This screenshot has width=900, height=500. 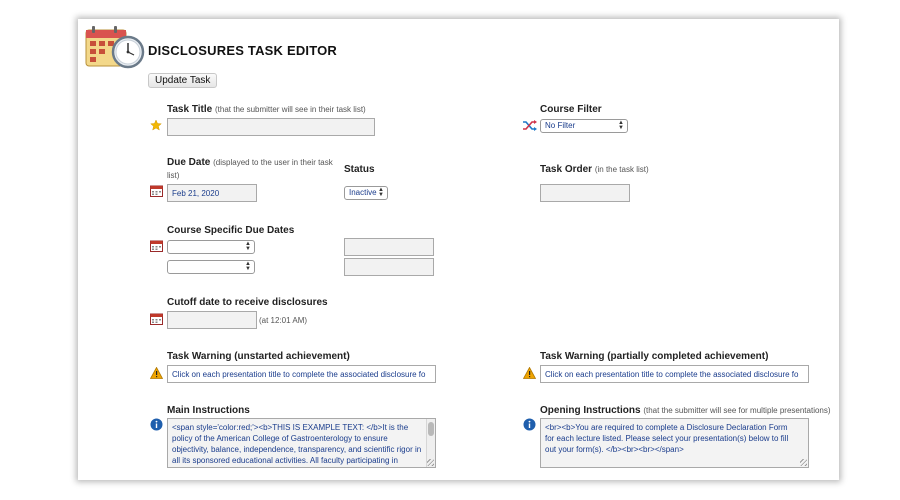 What do you see at coordinates (189, 162) in the screenshot?
I see `due-date-label-text: Due Date` at bounding box center [189, 162].